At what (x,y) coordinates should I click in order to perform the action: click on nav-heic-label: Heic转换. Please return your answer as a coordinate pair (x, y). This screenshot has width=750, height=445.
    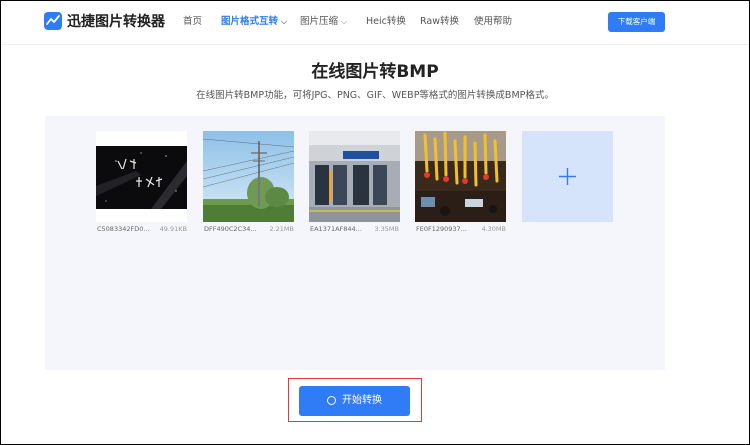
    Looking at the image, I should click on (386, 21).